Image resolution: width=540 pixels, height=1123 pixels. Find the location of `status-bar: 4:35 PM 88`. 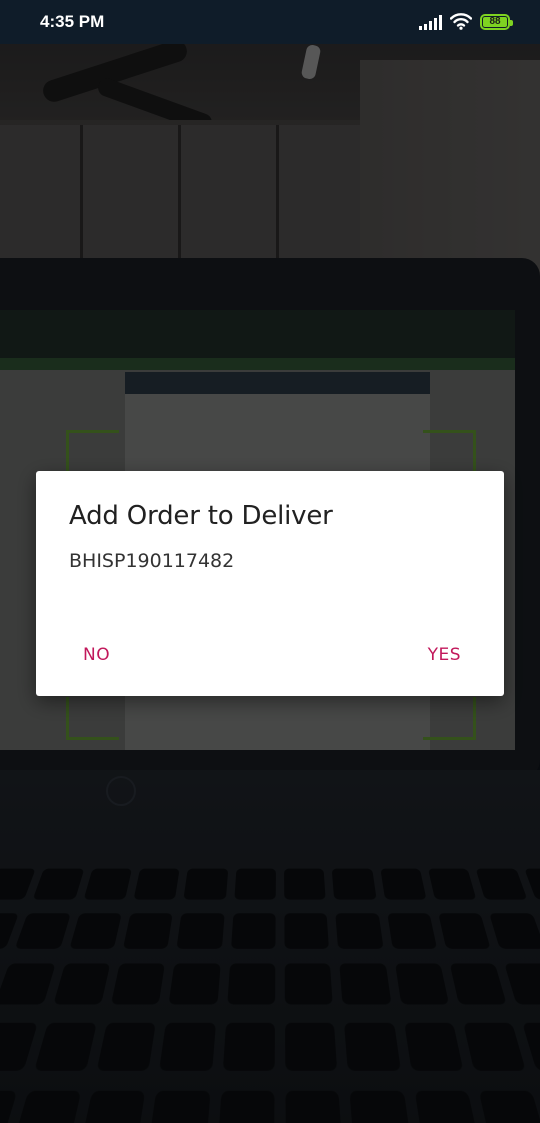

status-bar: 4:35 PM 88 is located at coordinates (270, 22).